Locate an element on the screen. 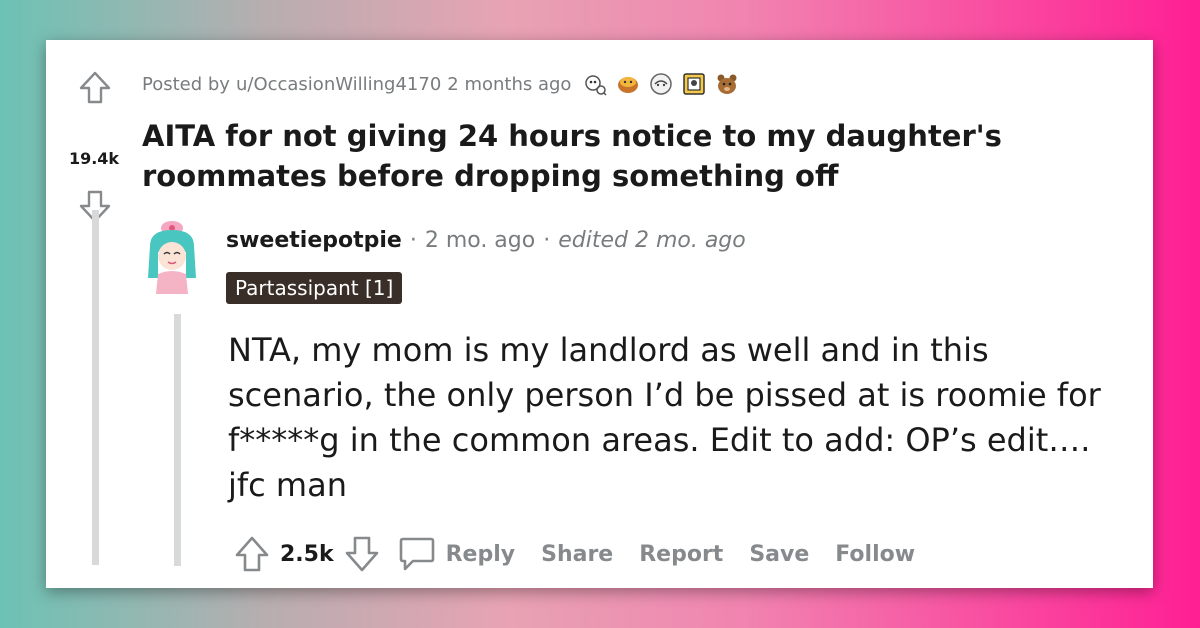  post-awards is located at coordinates (661, 84).